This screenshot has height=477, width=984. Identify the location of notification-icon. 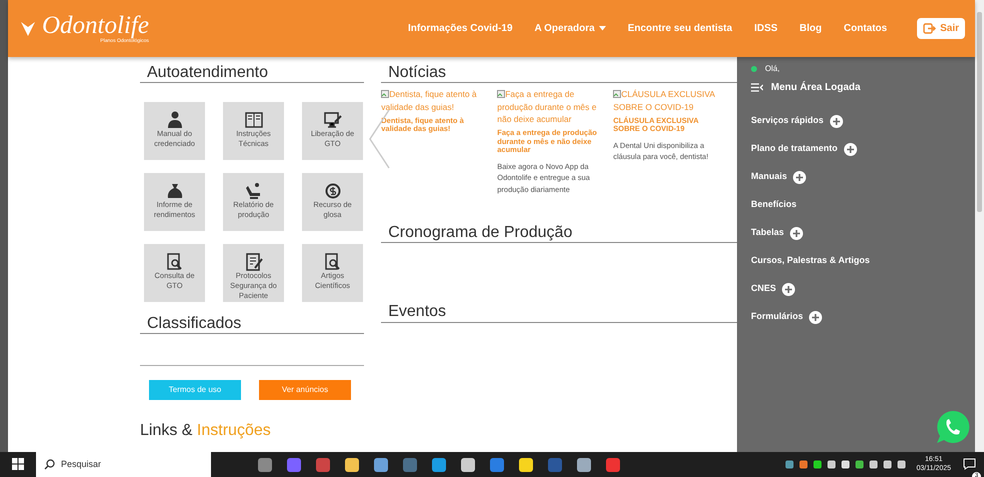
(969, 464).